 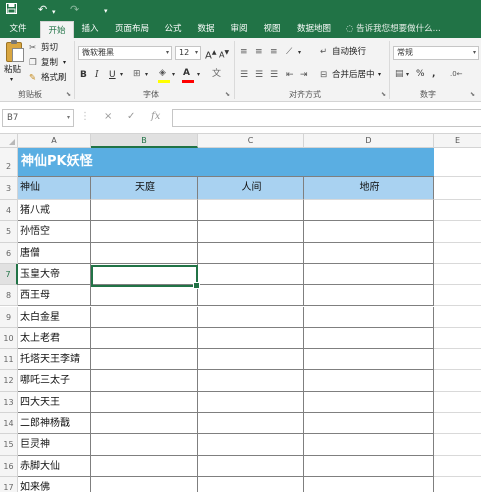 What do you see at coordinates (137, 74) in the screenshot?
I see `borders-icon: ⊞` at bounding box center [137, 74].